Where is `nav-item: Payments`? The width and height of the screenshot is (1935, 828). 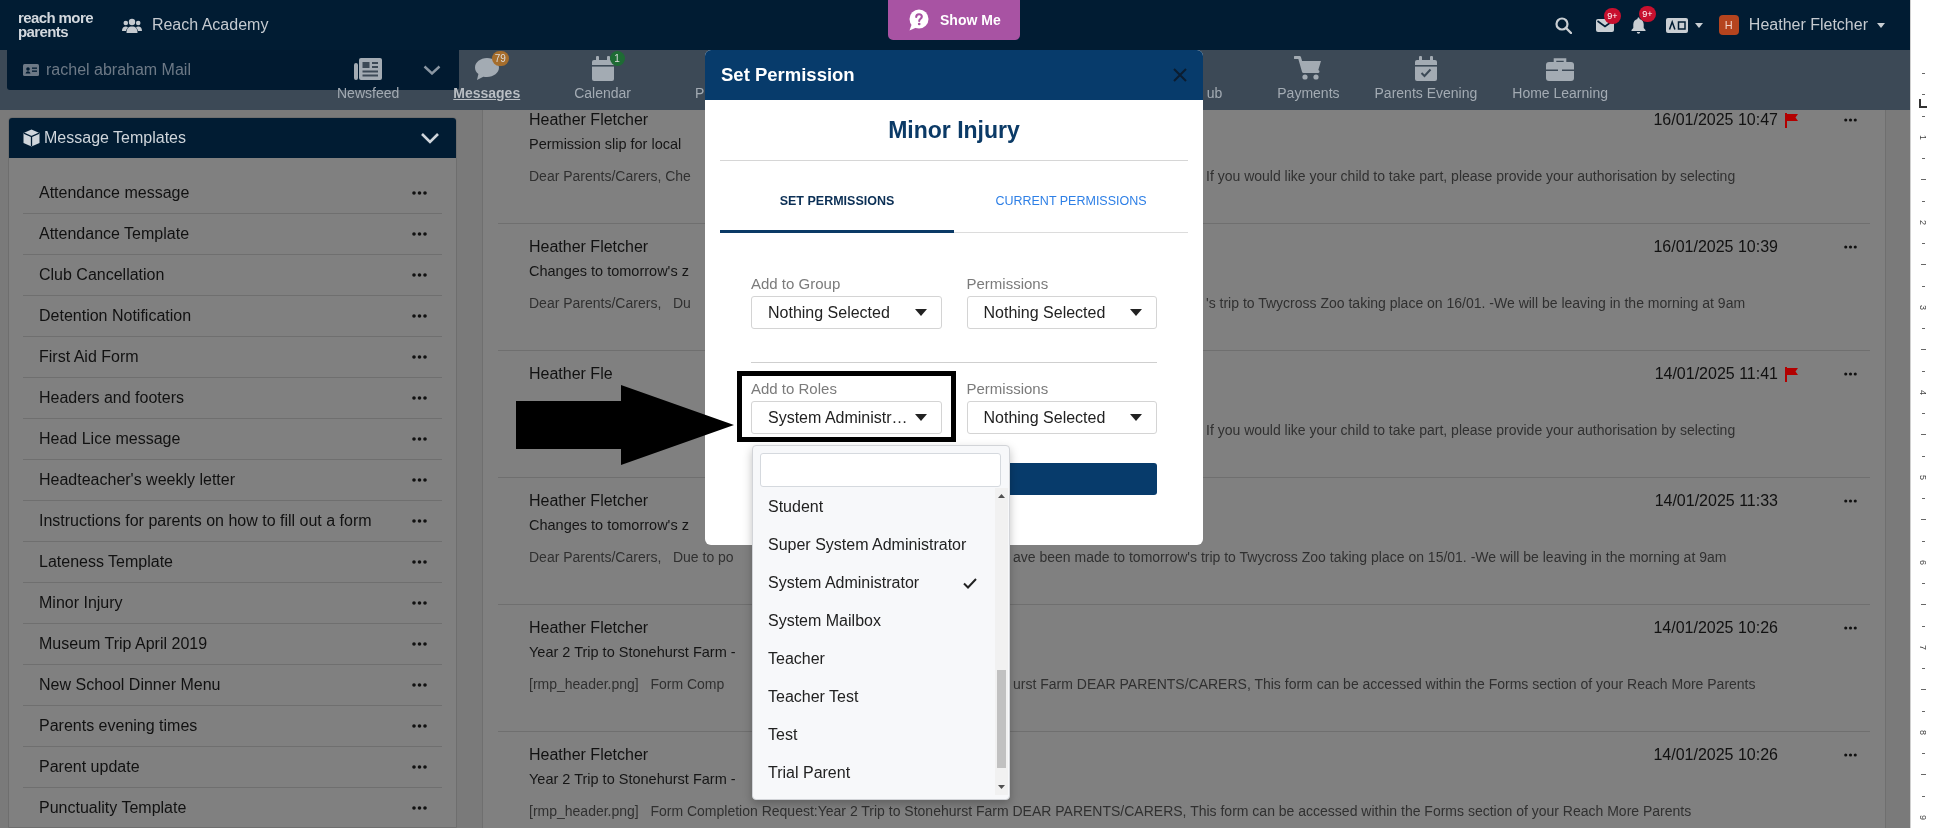
nav-item: Payments is located at coordinates (1308, 80).